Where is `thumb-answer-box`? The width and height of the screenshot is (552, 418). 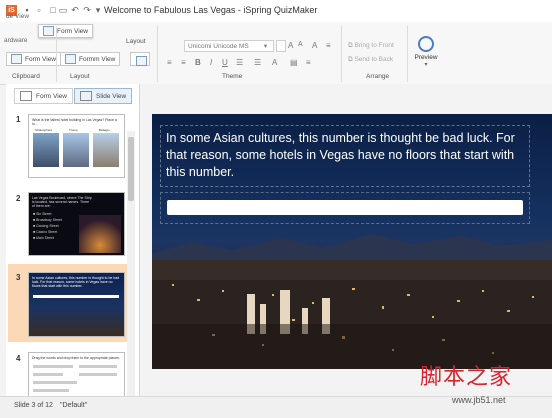 thumb-answer-box is located at coordinates (76, 296).